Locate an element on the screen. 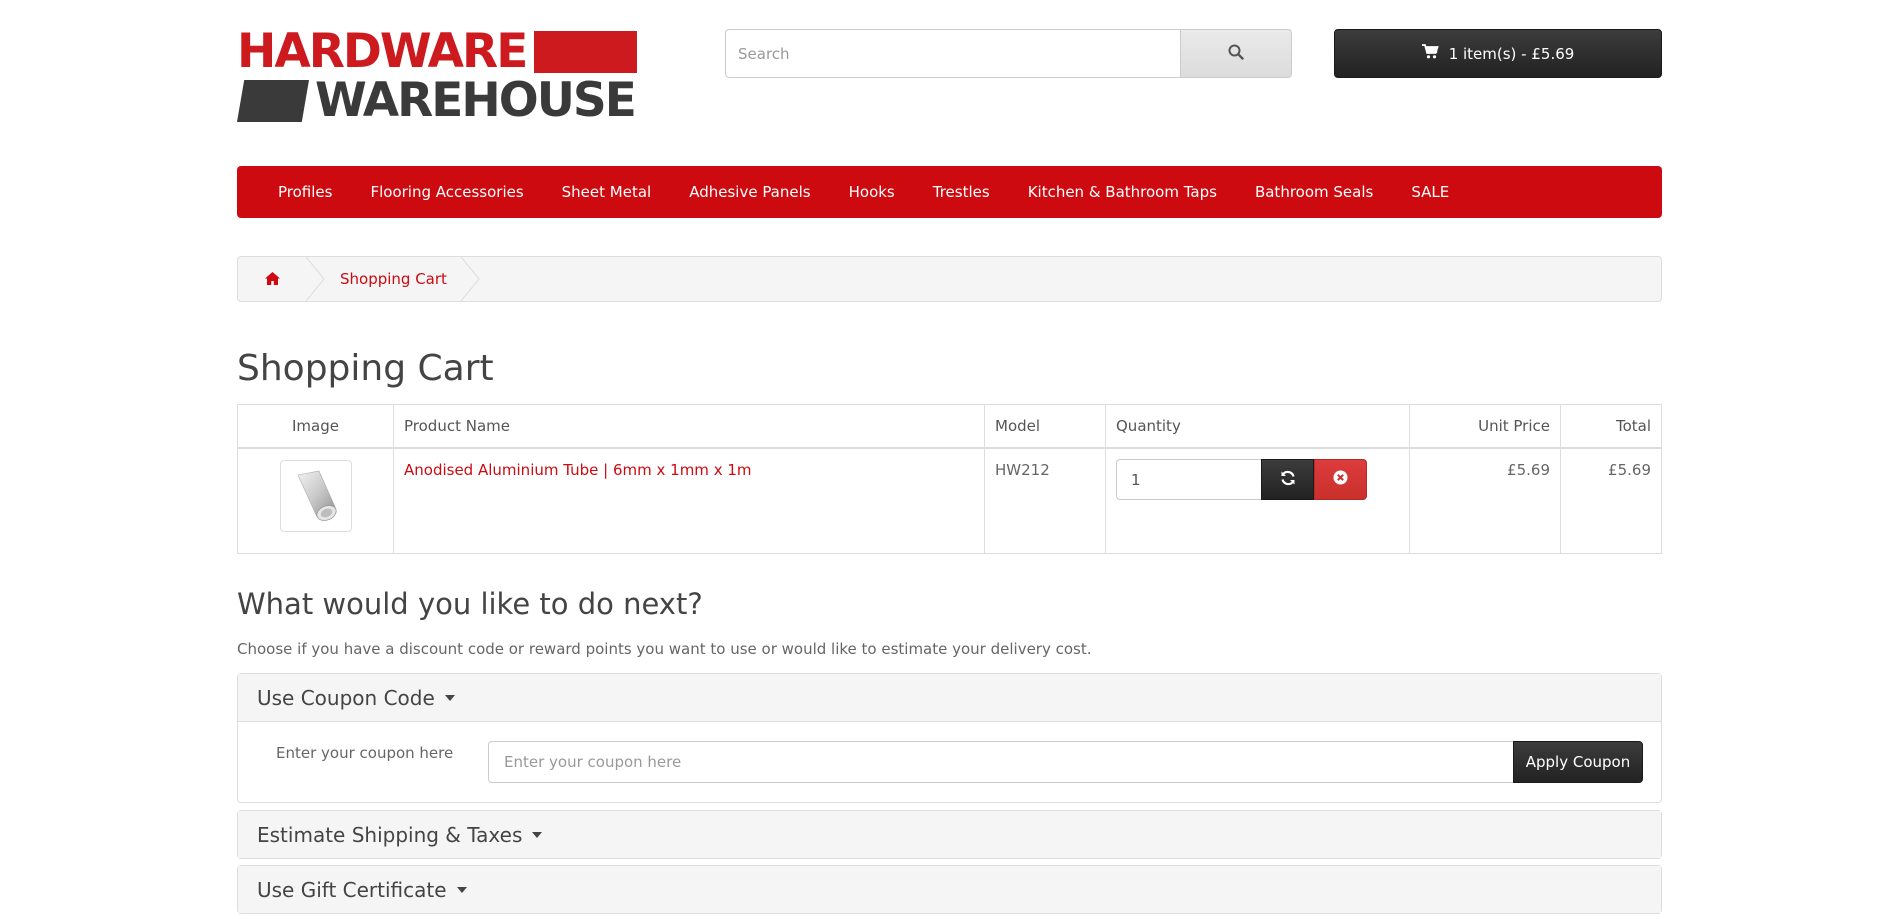 The height and width of the screenshot is (919, 1896). page-title: Shopping Cart is located at coordinates (365, 368).